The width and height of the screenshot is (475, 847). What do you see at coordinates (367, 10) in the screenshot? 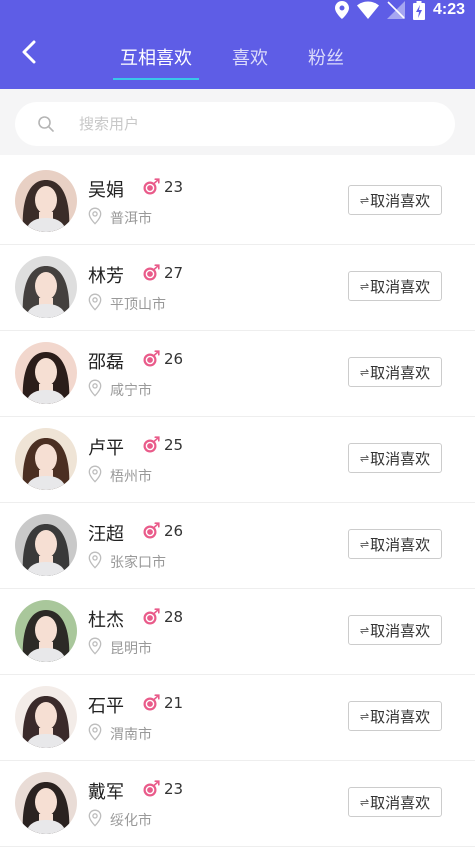
I see `wifi-icon` at bounding box center [367, 10].